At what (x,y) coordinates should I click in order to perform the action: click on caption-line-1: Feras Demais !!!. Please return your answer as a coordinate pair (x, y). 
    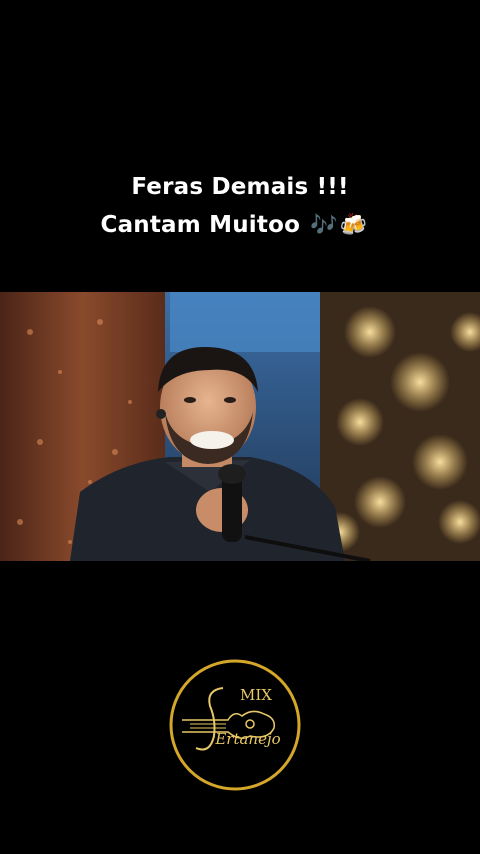
    Looking at the image, I should click on (240, 187).